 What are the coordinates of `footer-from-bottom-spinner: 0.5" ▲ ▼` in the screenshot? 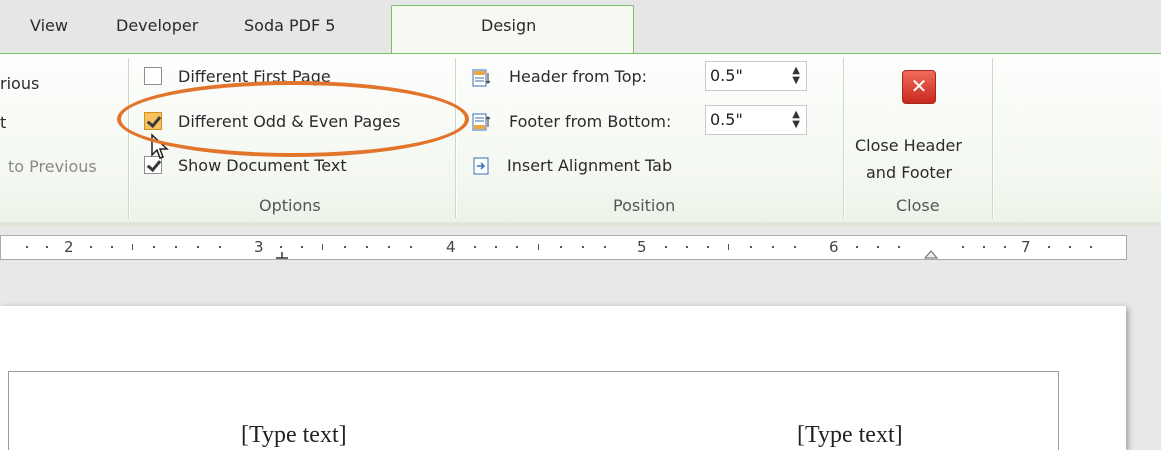 It's located at (756, 120).